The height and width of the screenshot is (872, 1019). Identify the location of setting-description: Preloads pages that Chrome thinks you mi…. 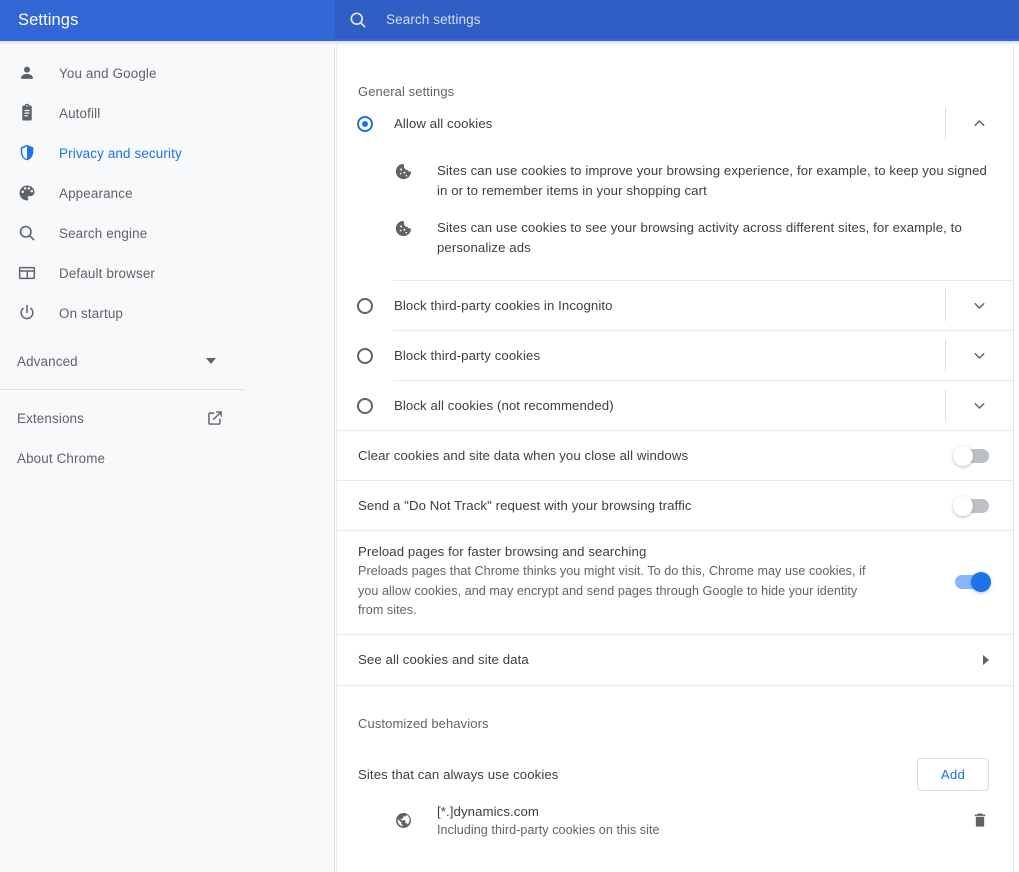
(612, 590).